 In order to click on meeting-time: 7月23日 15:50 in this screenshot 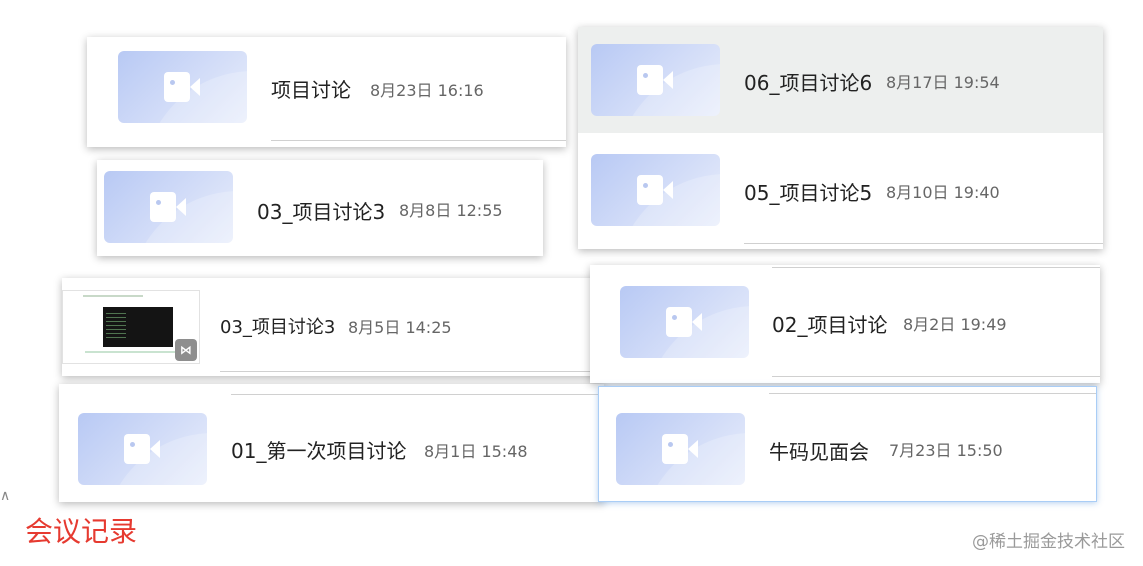, I will do `click(946, 450)`.